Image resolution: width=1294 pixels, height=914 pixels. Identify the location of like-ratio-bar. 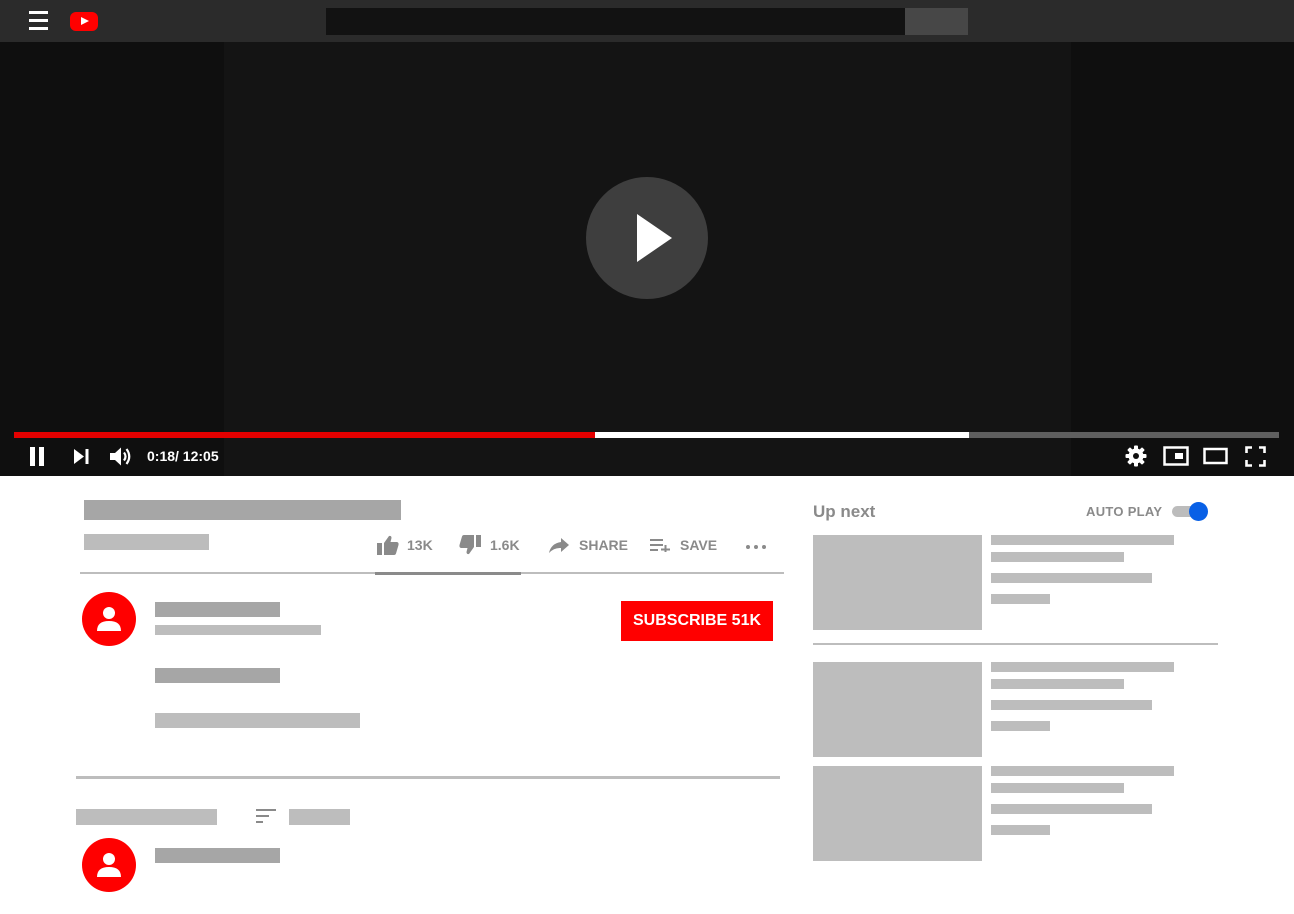
(448, 573).